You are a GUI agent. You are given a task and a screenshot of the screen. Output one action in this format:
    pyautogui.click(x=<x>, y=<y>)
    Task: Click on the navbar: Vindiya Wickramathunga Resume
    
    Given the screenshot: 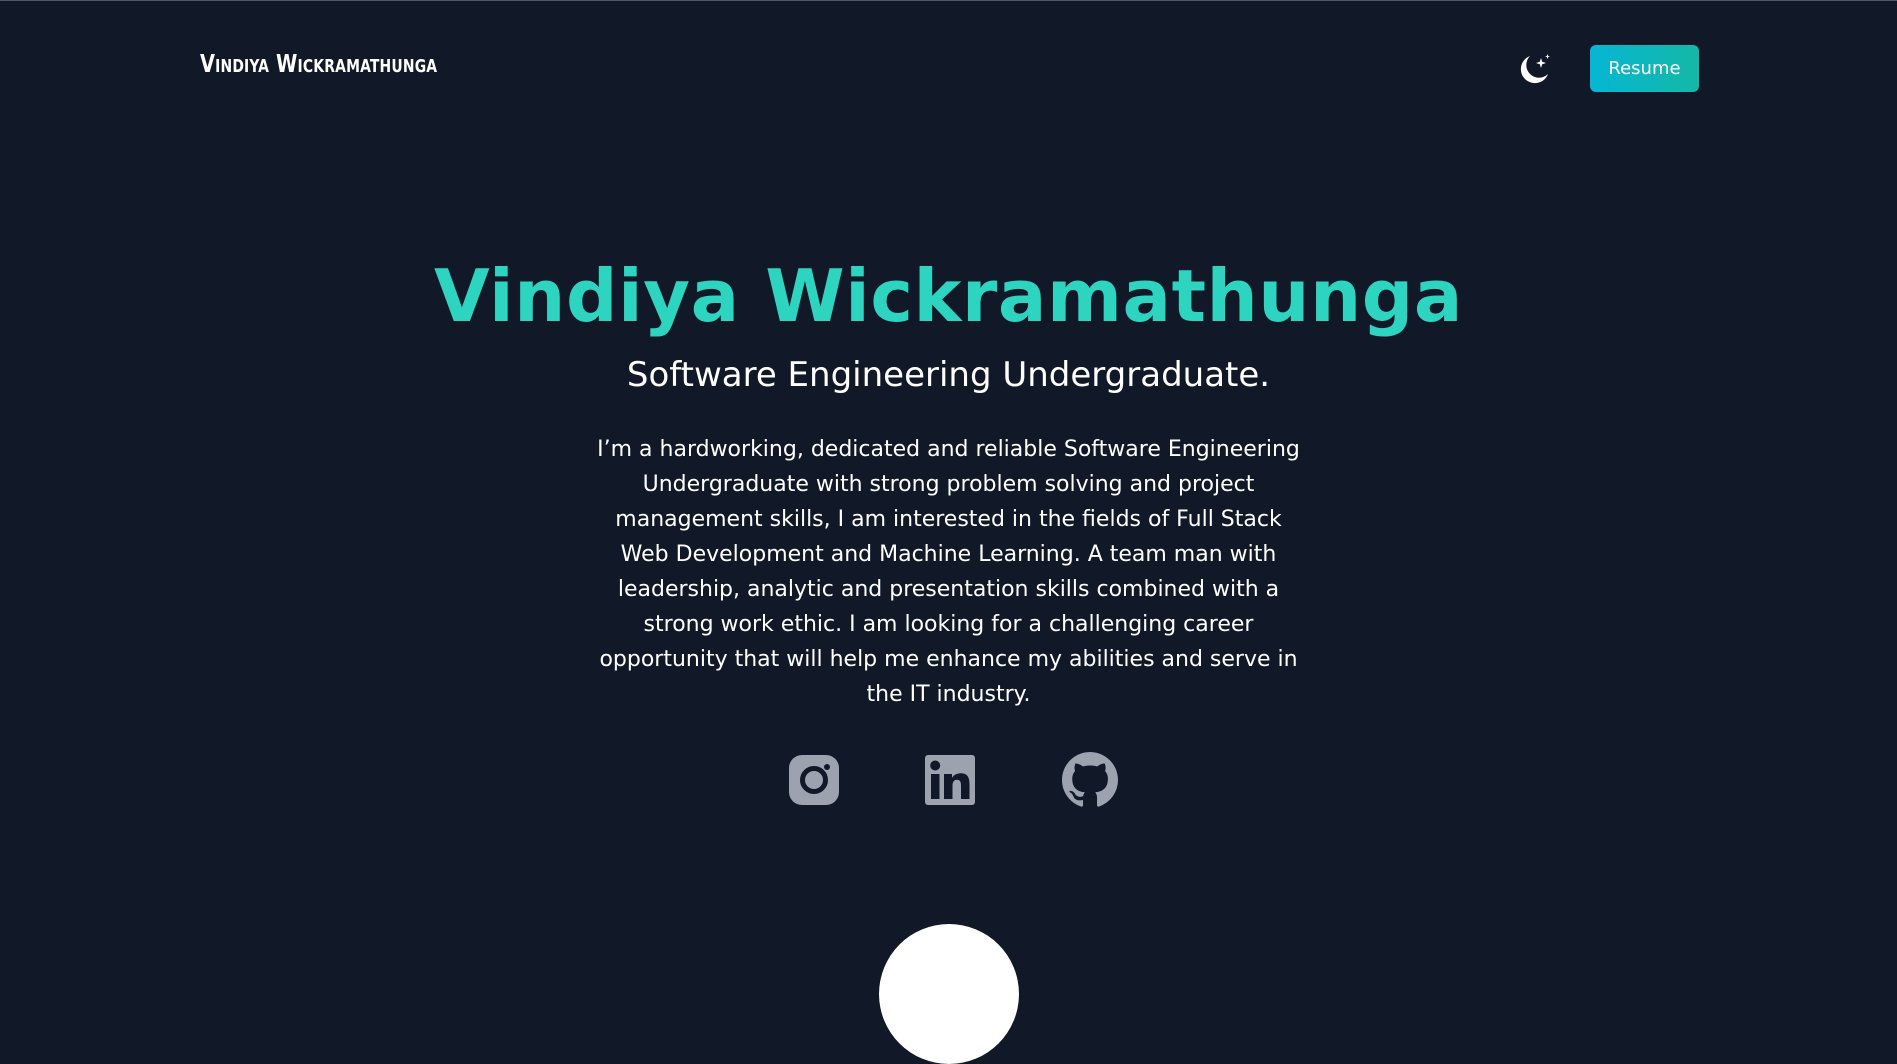 What is the action you would take?
    pyautogui.click(x=948, y=70)
    